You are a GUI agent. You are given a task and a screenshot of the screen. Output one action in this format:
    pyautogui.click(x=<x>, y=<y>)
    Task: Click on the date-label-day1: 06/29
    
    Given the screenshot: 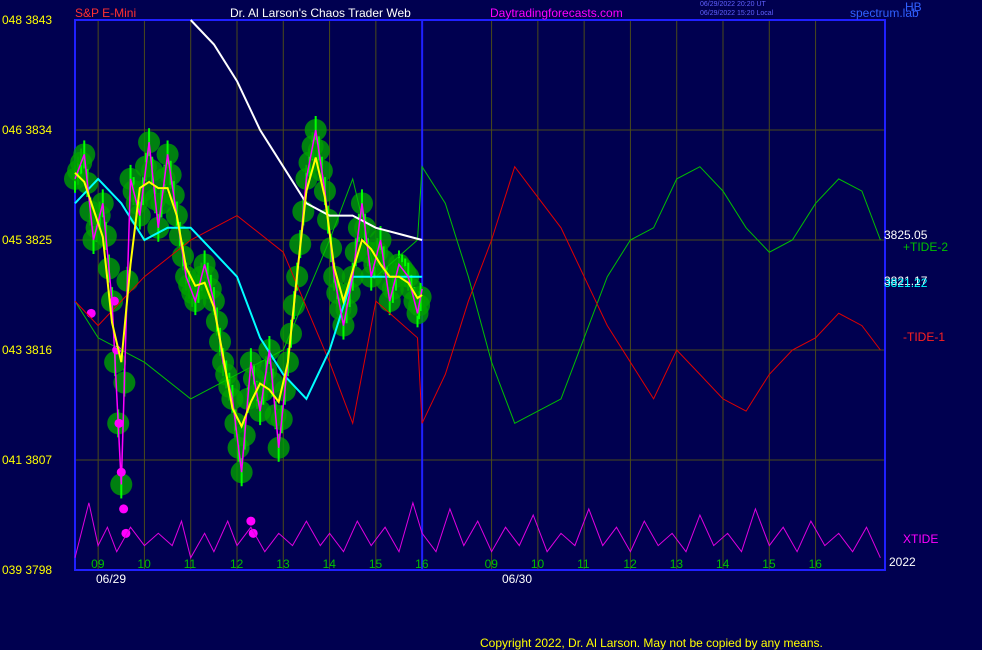 What is the action you would take?
    pyautogui.click(x=111, y=579)
    